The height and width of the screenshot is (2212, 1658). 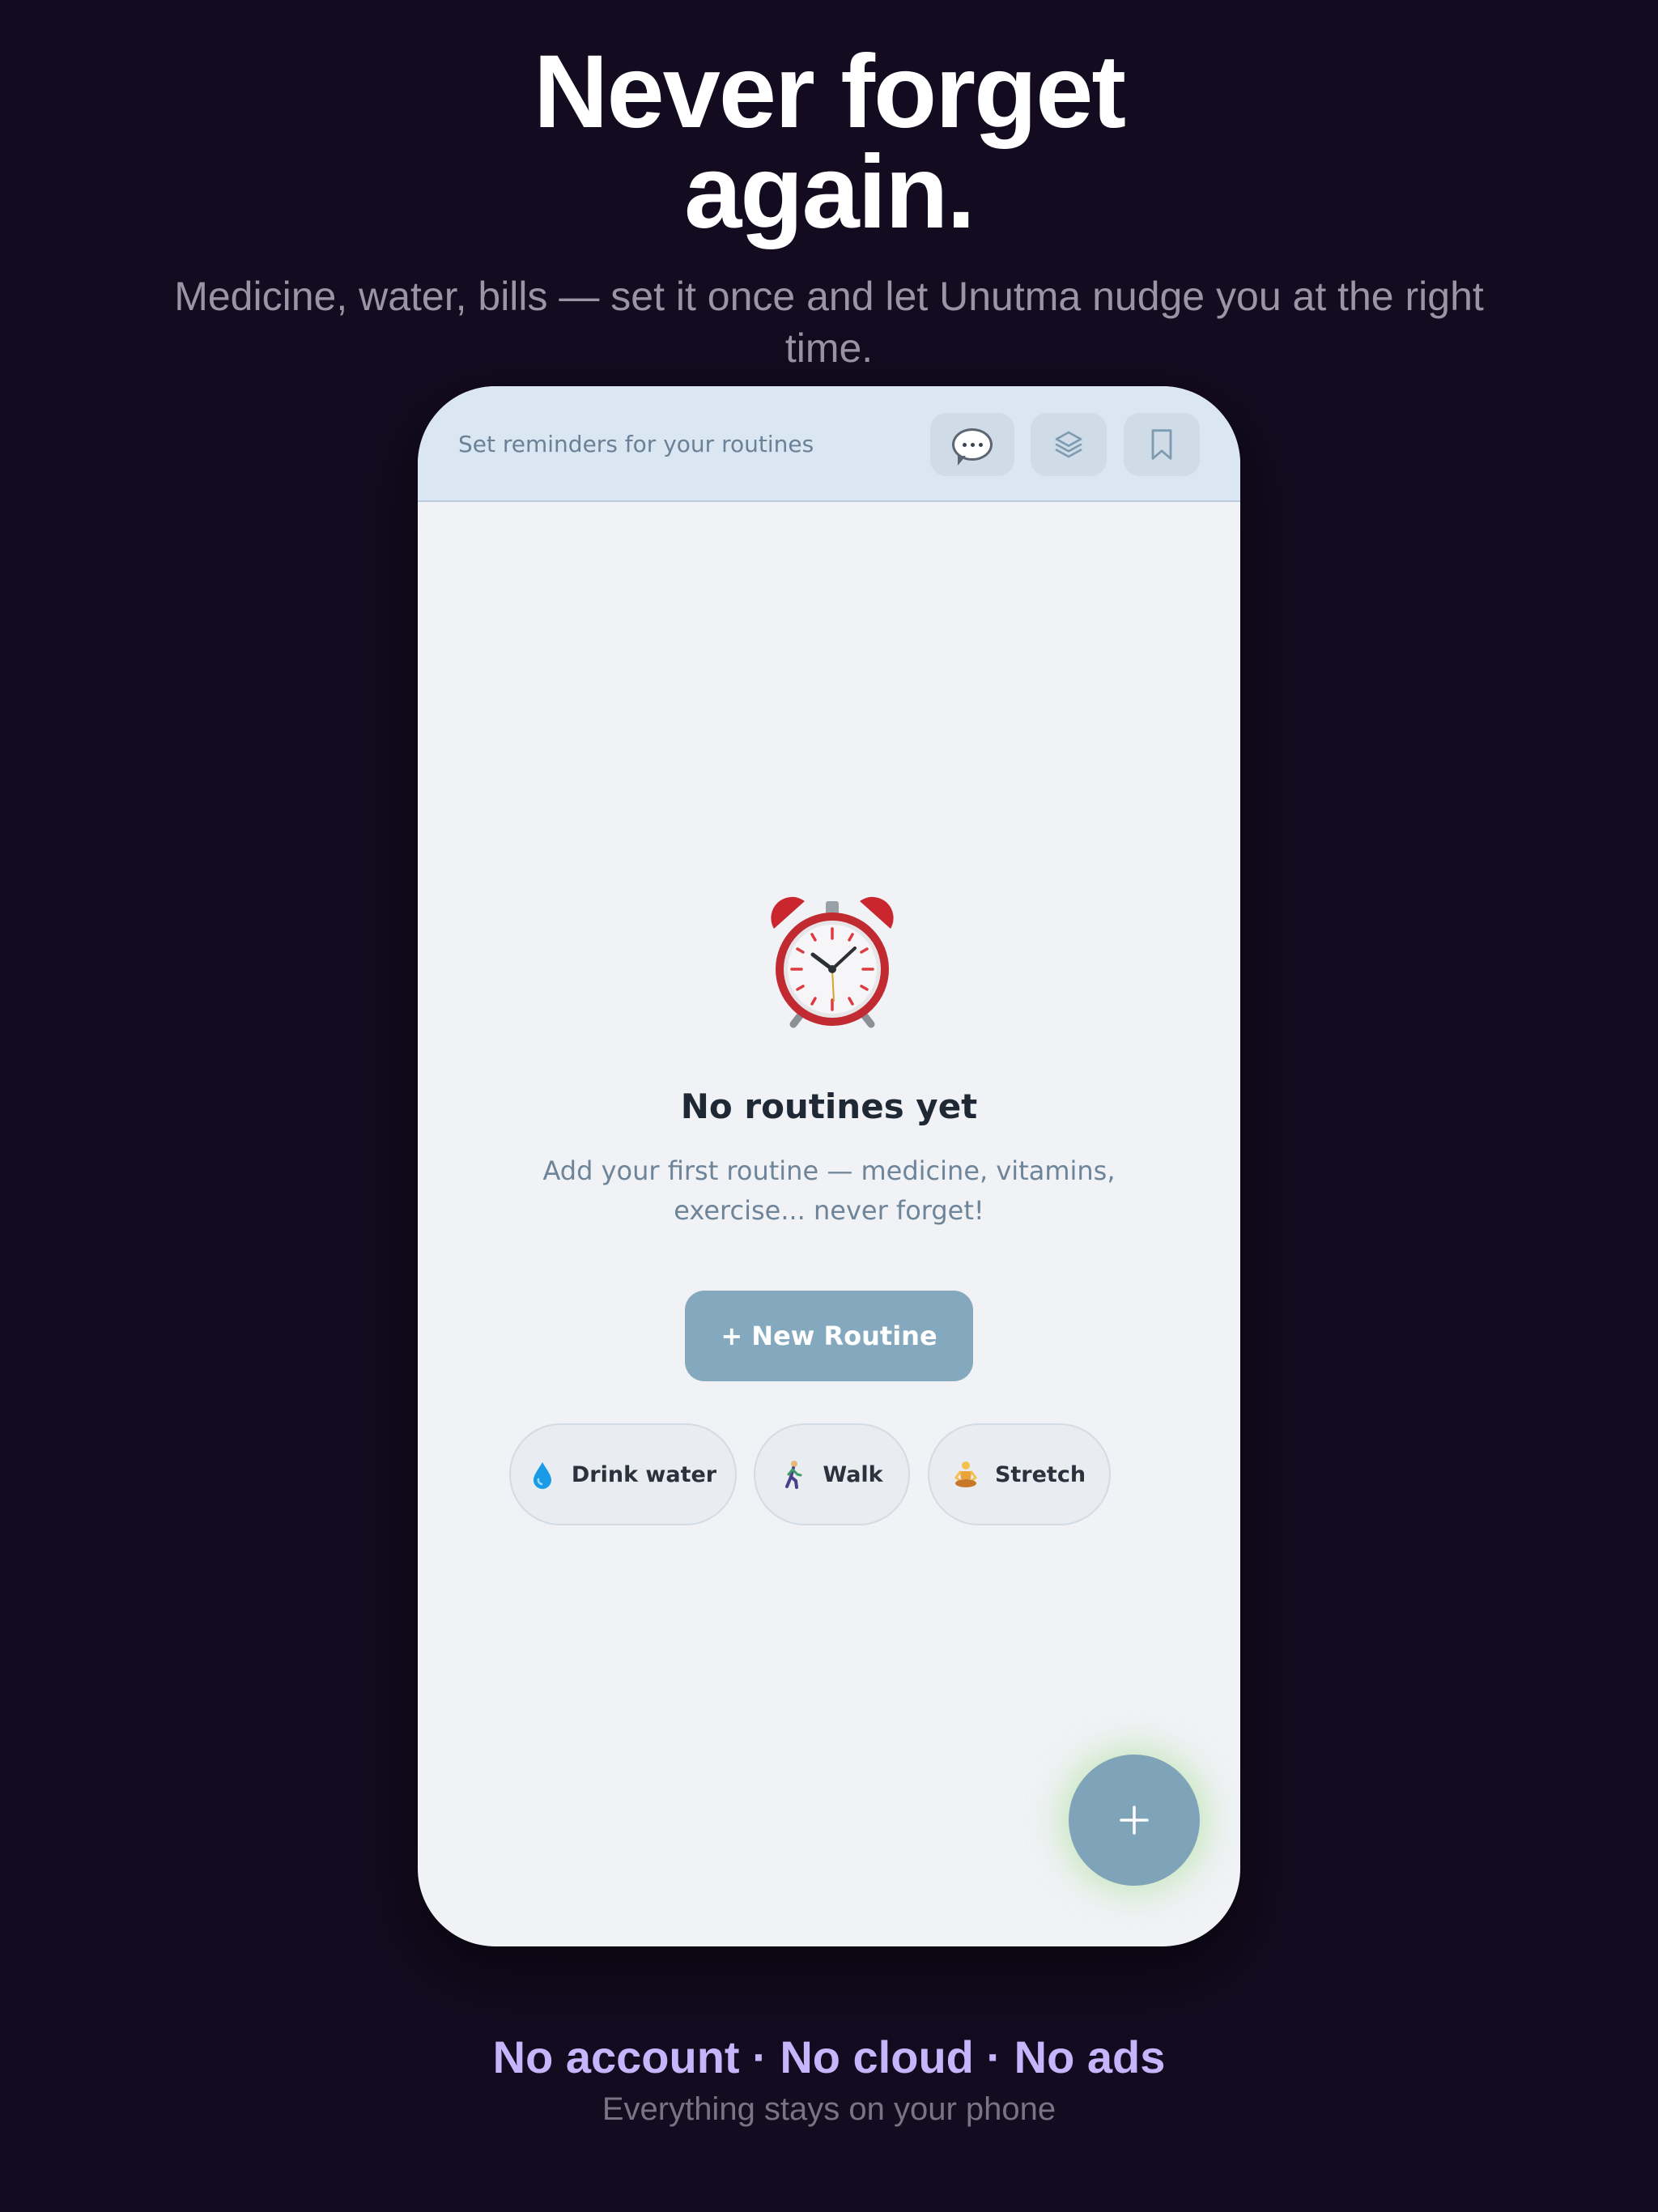 What do you see at coordinates (829, 1106) in the screenshot?
I see `empty-state-title: No routines yet` at bounding box center [829, 1106].